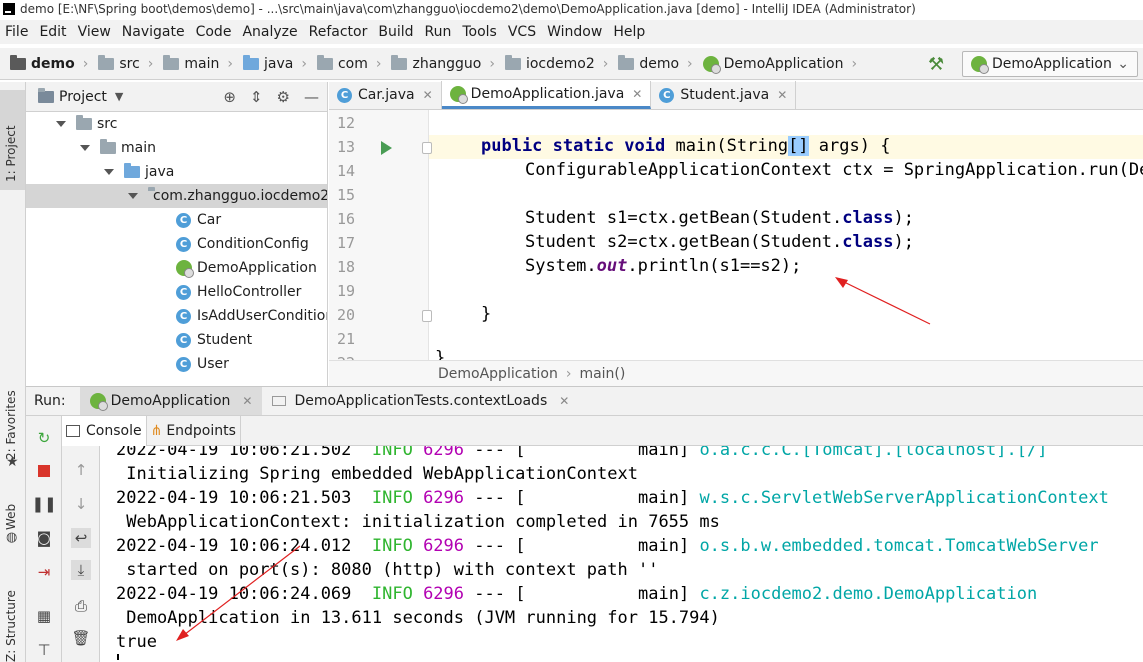 The height and width of the screenshot is (662, 1143). I want to click on pin-icon: ⊤, so click(44, 650).